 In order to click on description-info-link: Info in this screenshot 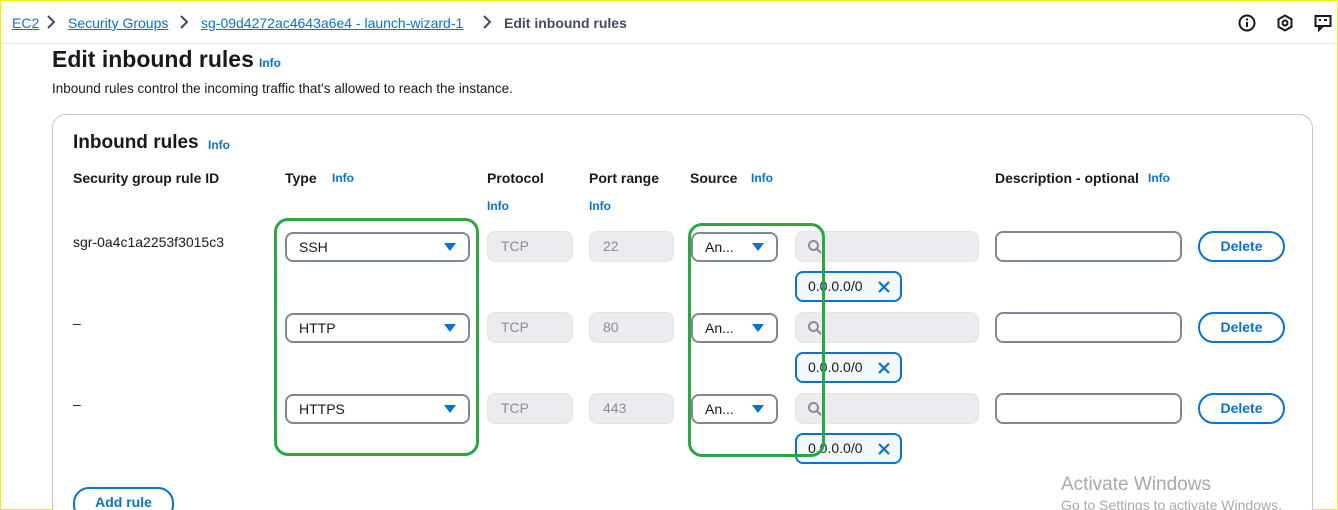, I will do `click(1159, 178)`.